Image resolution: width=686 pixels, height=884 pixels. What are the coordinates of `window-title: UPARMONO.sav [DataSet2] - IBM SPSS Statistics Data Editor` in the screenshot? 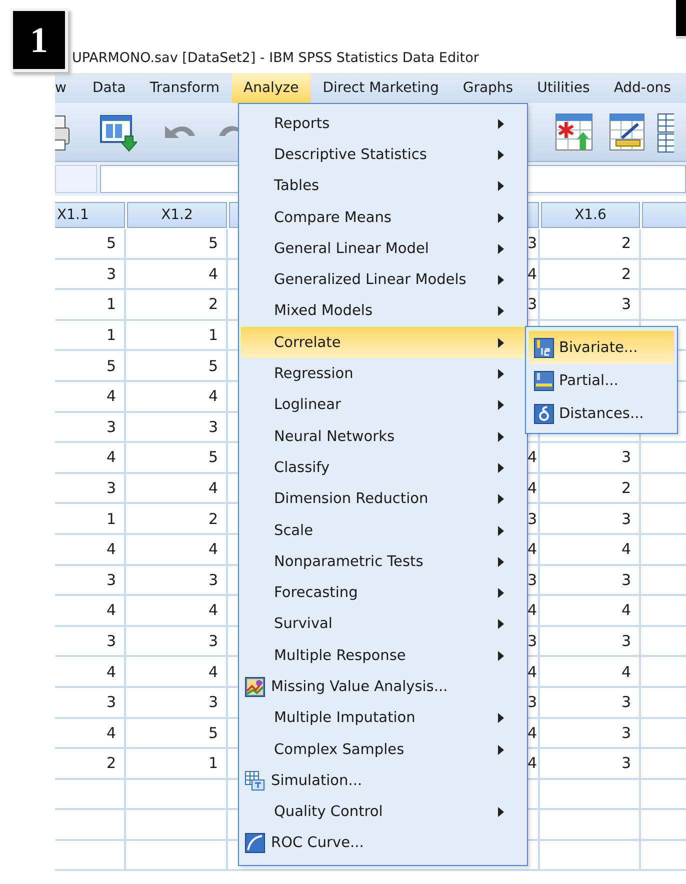 It's located at (275, 58).